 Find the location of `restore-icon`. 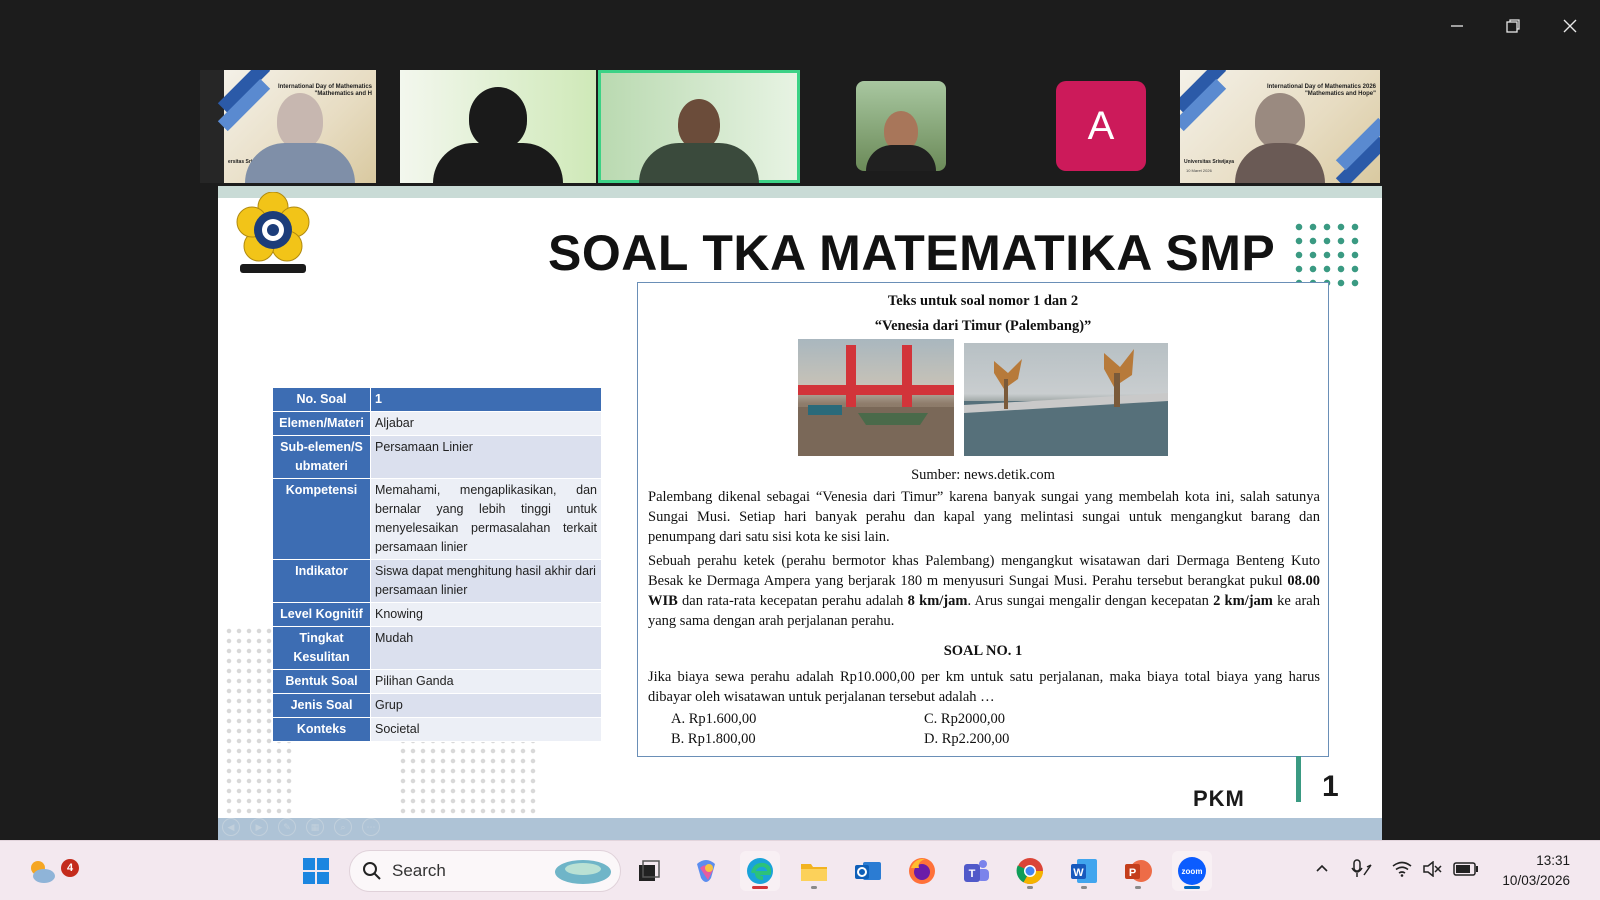

restore-icon is located at coordinates (1513, 26).